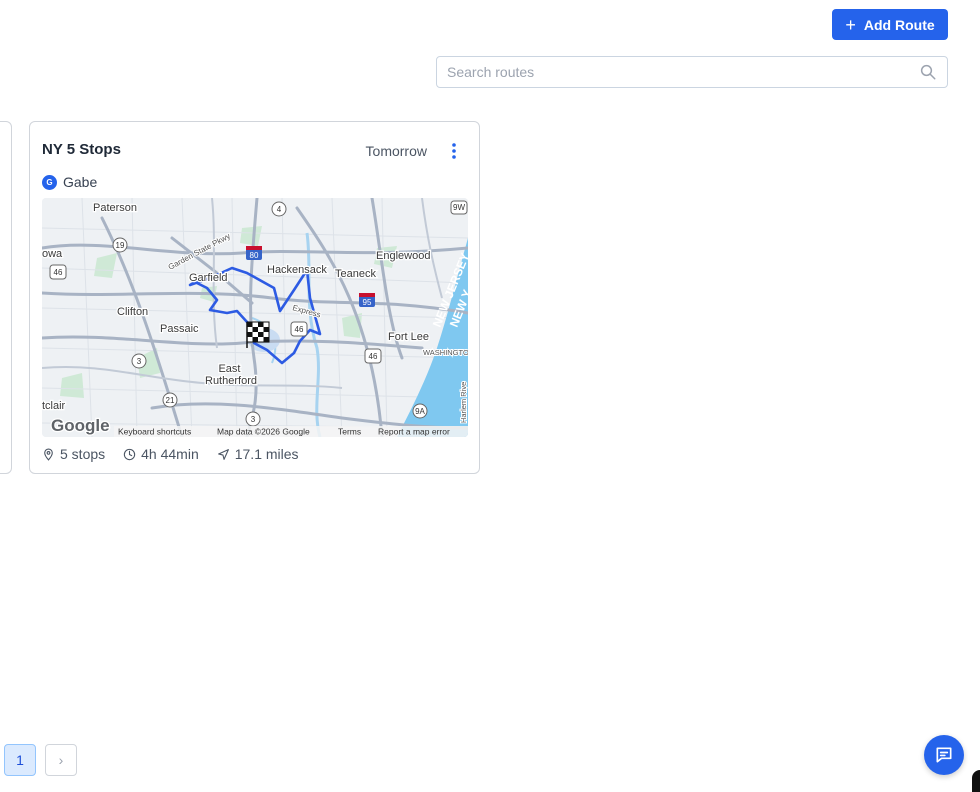  I want to click on place-label: Teaneck, so click(355, 274).